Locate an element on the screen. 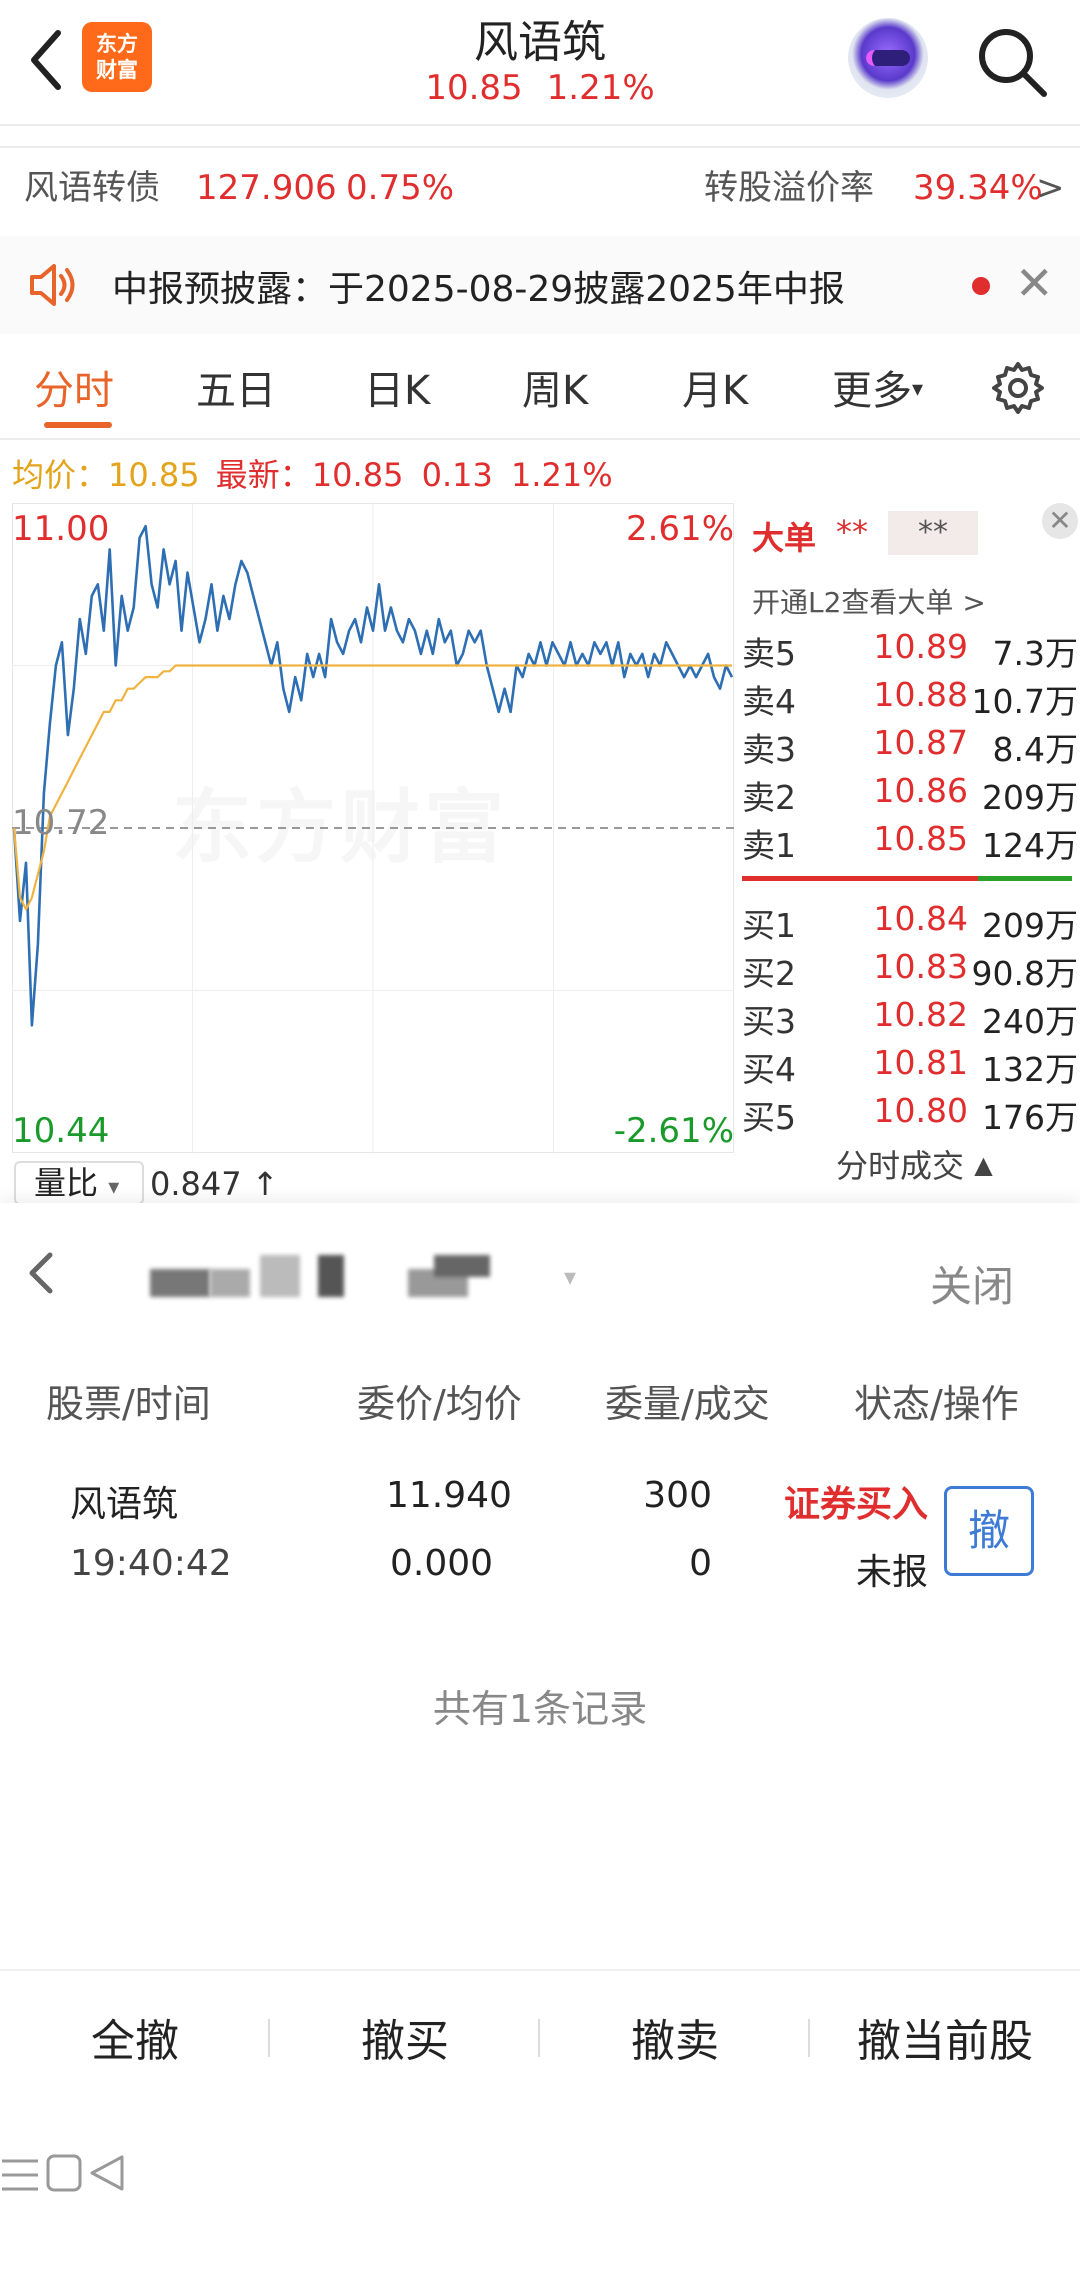 The width and height of the screenshot is (1080, 2282). big-order-masked-1: ** is located at coordinates (852, 532).